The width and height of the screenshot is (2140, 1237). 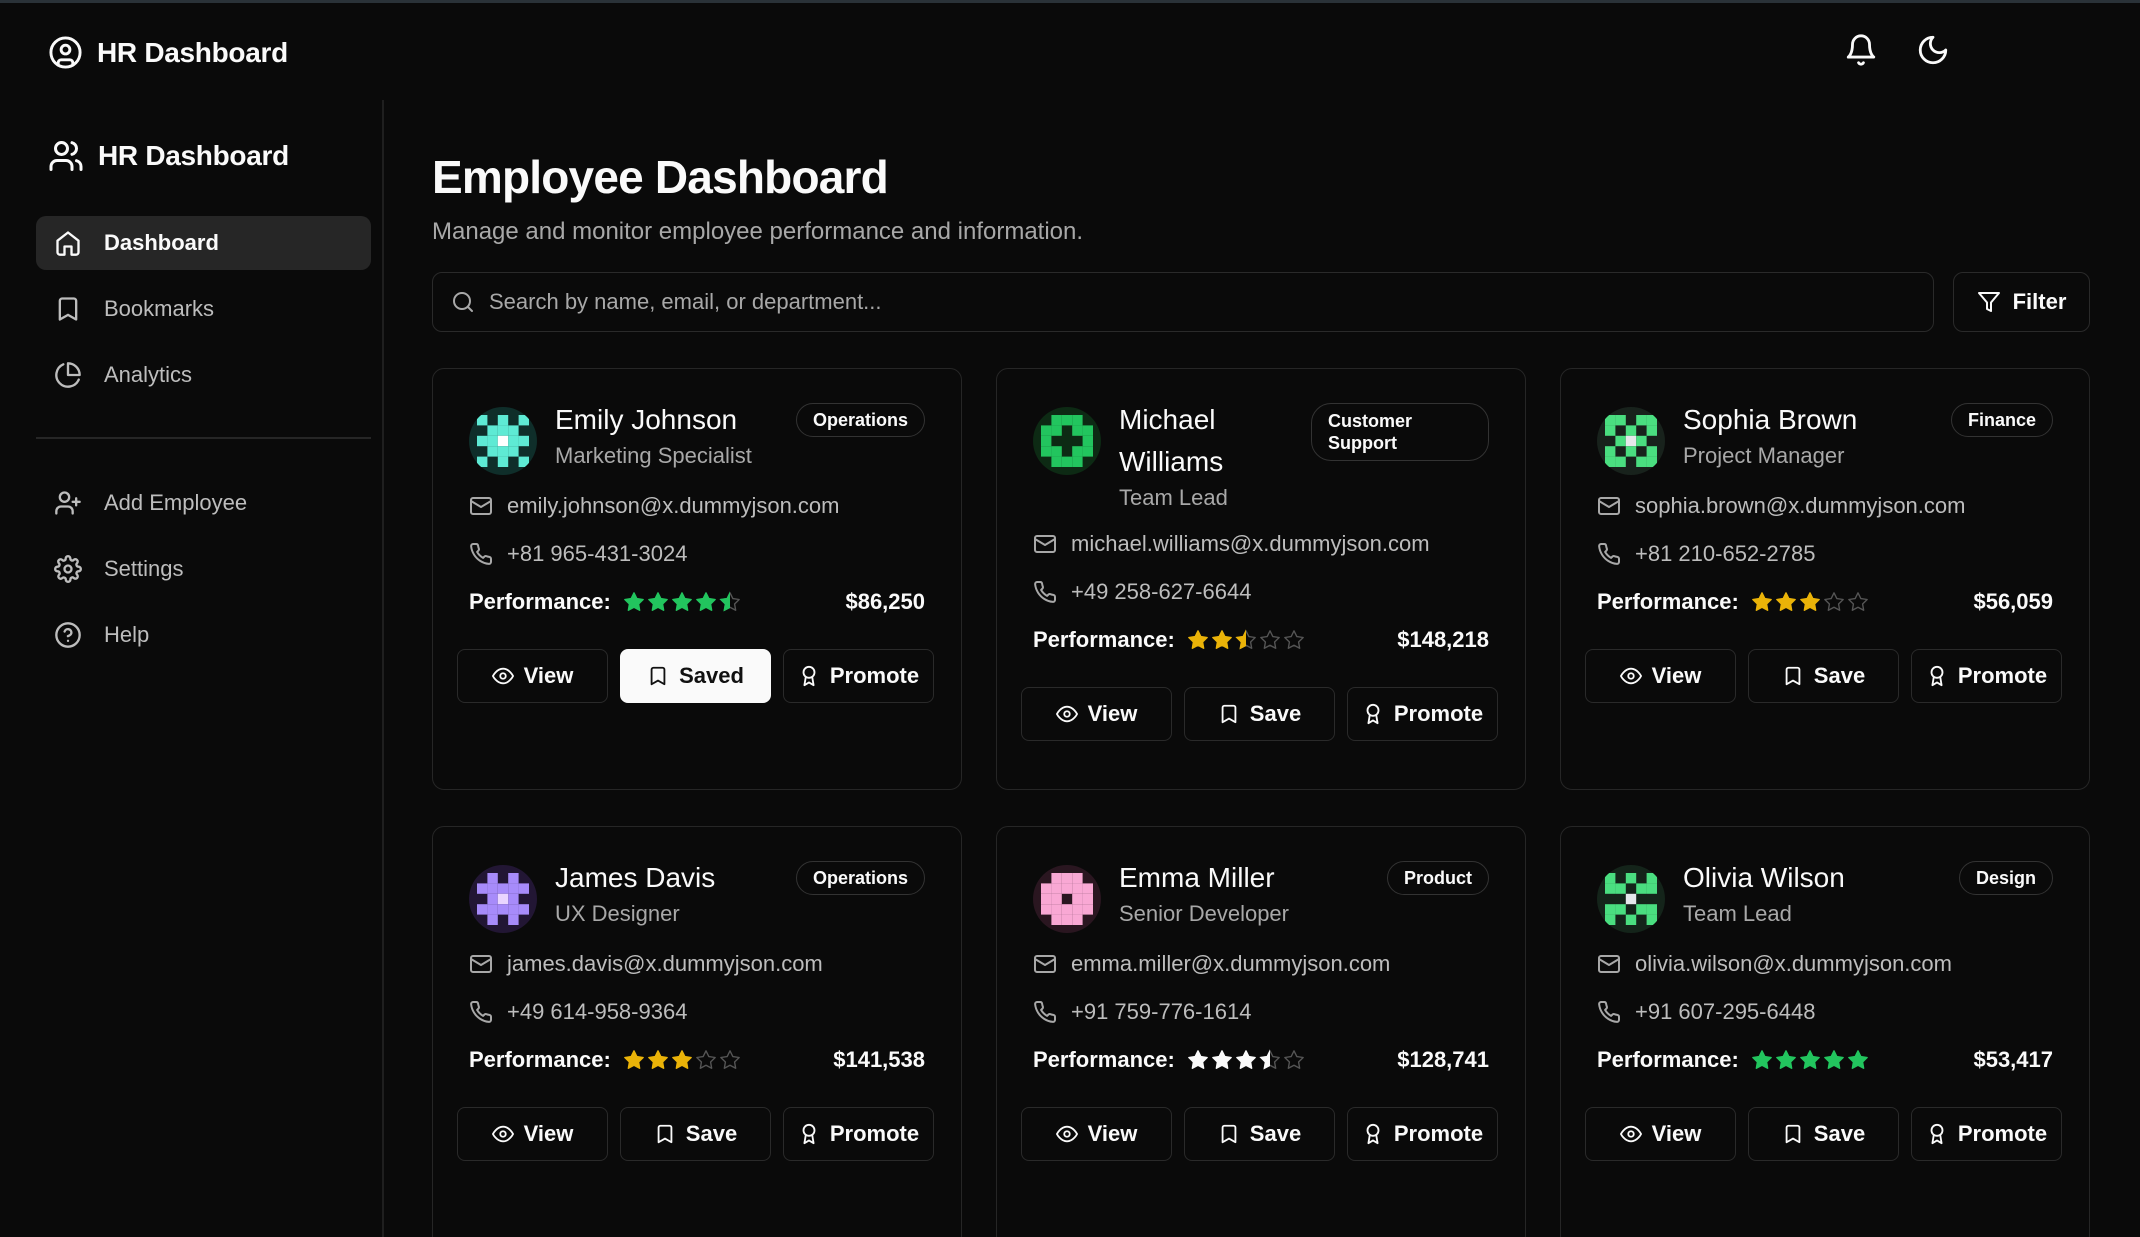 What do you see at coordinates (2013, 601) in the screenshot?
I see `employee-salary: $56,059` at bounding box center [2013, 601].